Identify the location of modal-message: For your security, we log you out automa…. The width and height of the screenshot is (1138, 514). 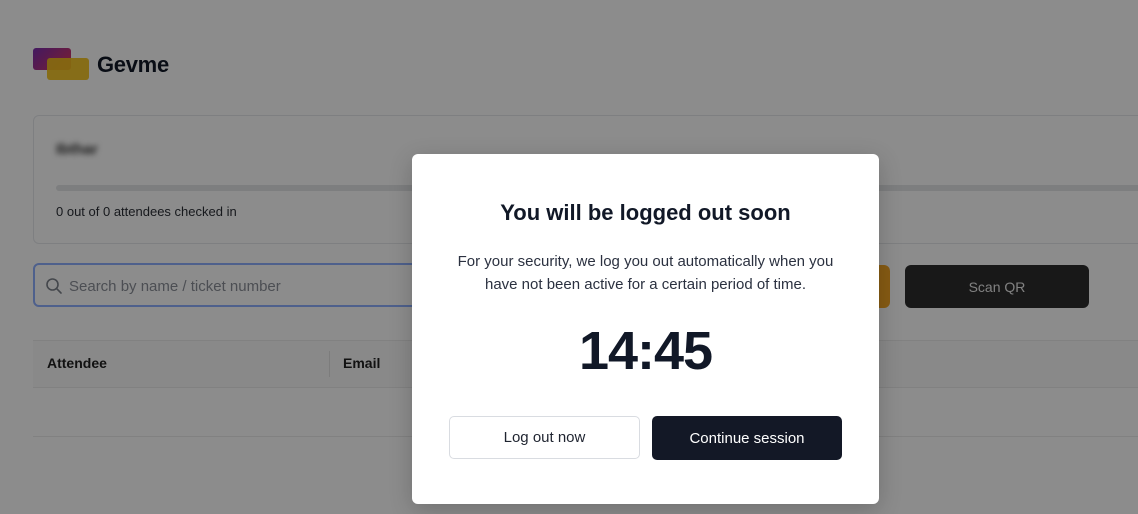
(645, 273).